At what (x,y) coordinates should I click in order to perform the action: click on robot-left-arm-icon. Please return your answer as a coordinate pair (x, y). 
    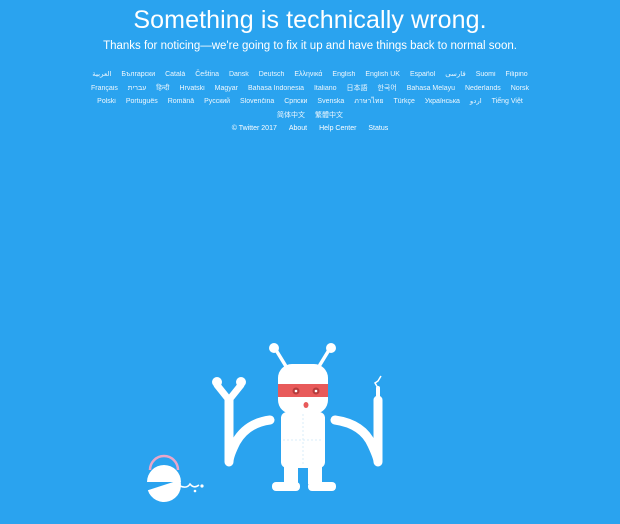
    Looking at the image, I should click on (243, 422).